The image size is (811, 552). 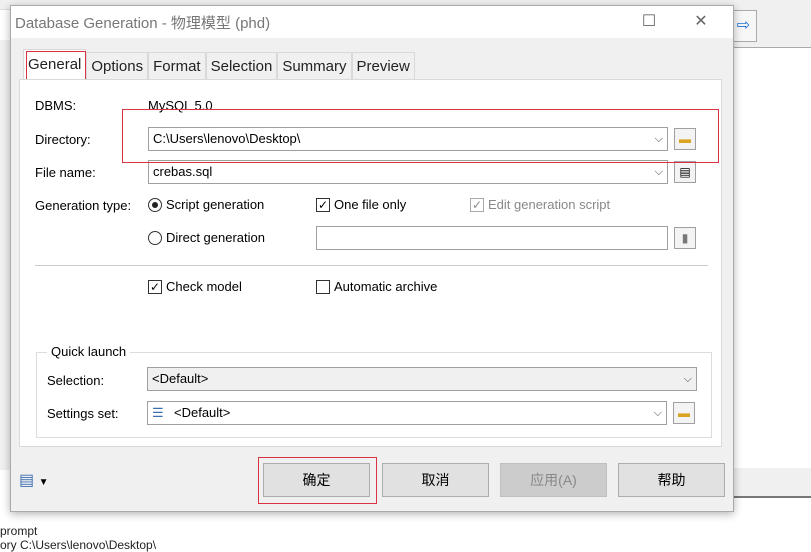 What do you see at coordinates (422, 379) in the screenshot?
I see `selection-combo: <Default> ⌵` at bounding box center [422, 379].